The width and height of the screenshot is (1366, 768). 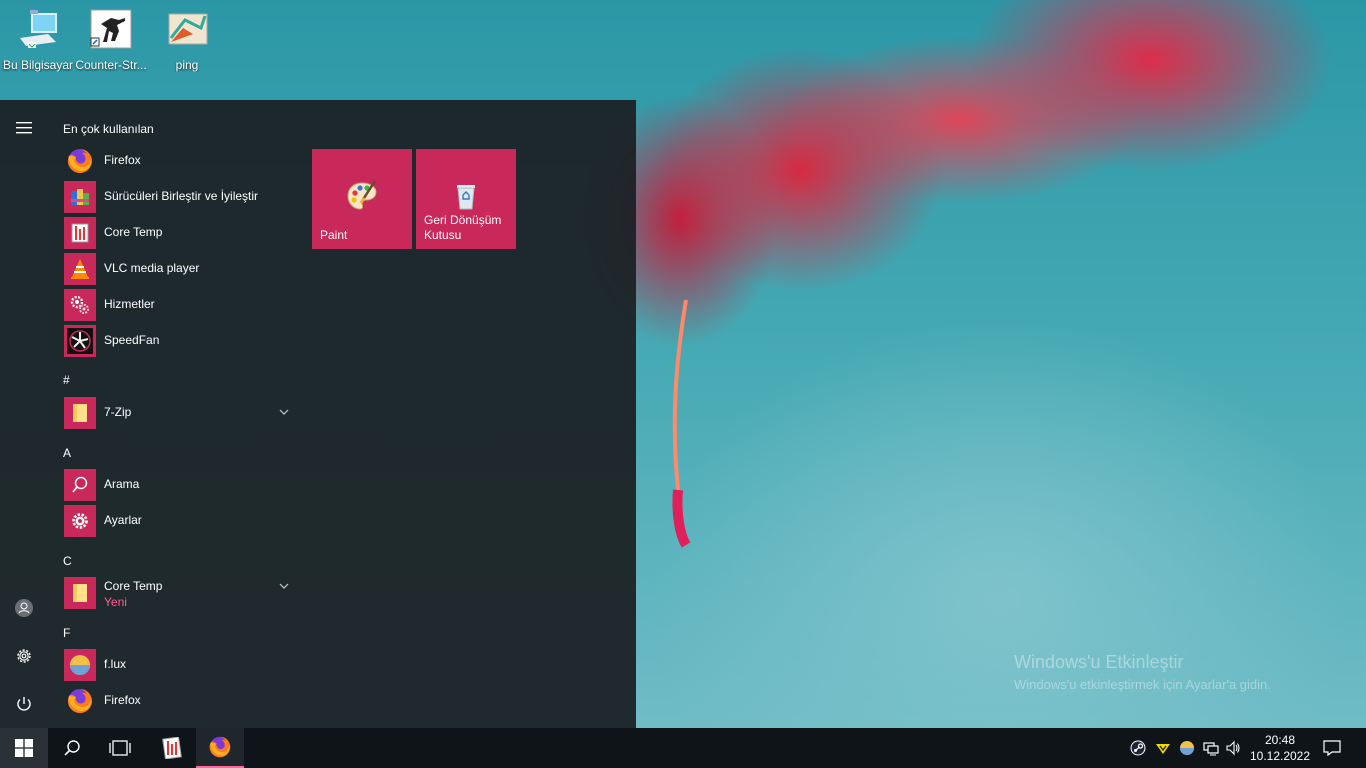 I want to click on recycle-bin-icon, so click(x=466, y=197).